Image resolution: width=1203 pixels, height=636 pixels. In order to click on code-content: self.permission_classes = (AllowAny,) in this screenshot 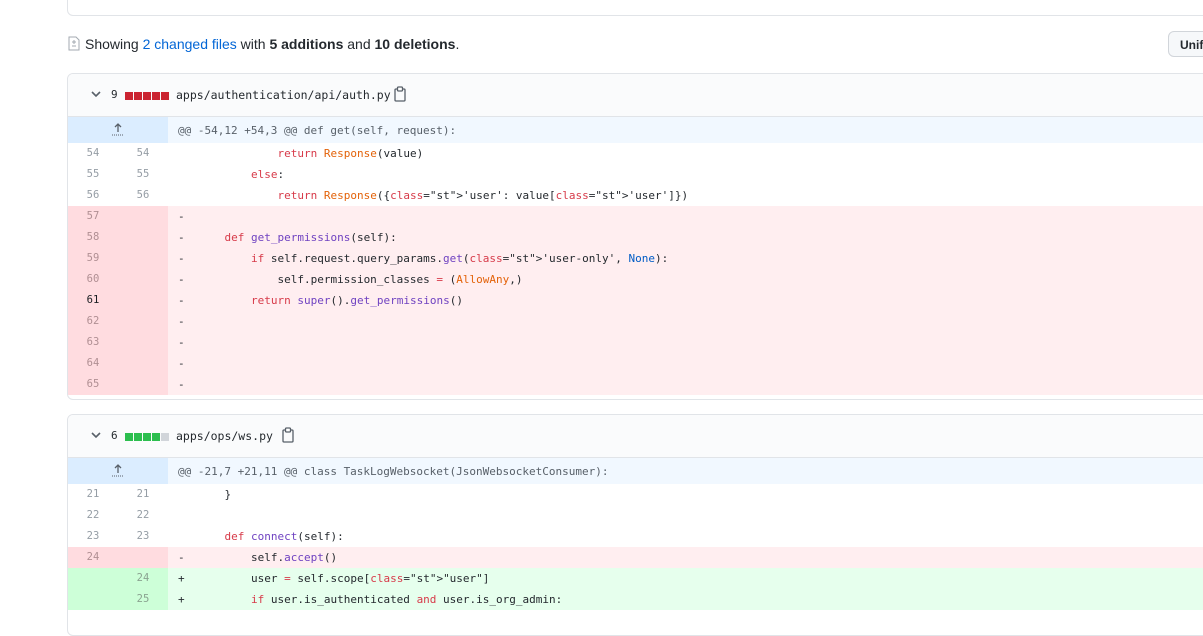, I will do `click(360, 279)`.